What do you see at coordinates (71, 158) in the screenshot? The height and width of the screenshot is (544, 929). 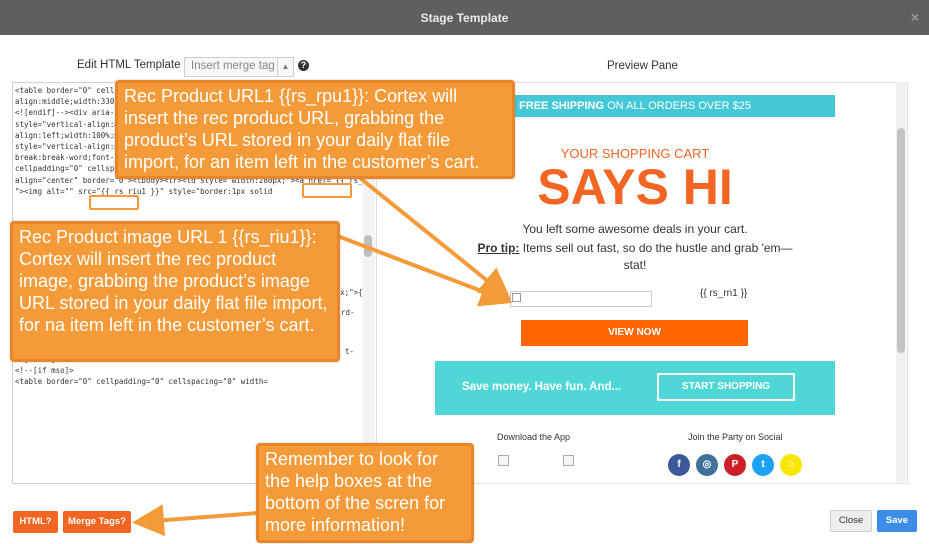 I see `code-line: break:break-word;font-siz` at bounding box center [71, 158].